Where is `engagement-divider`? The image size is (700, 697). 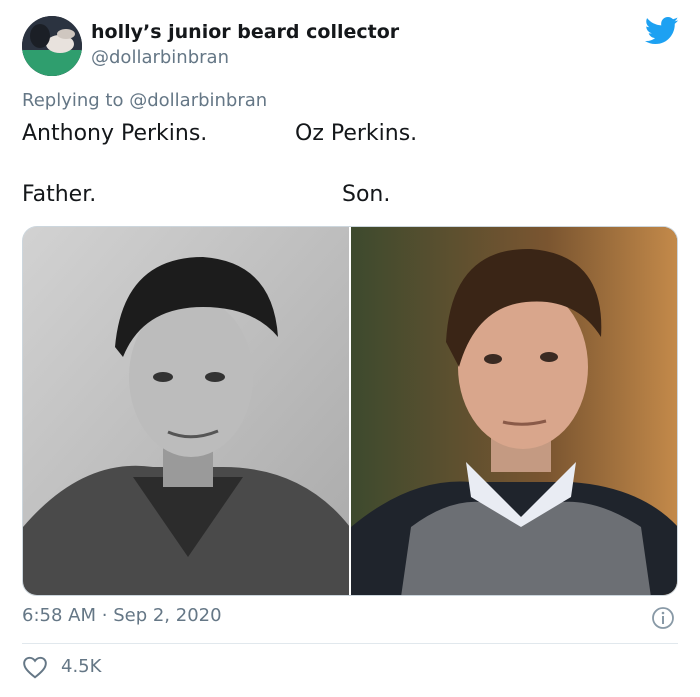
engagement-divider is located at coordinates (350, 643).